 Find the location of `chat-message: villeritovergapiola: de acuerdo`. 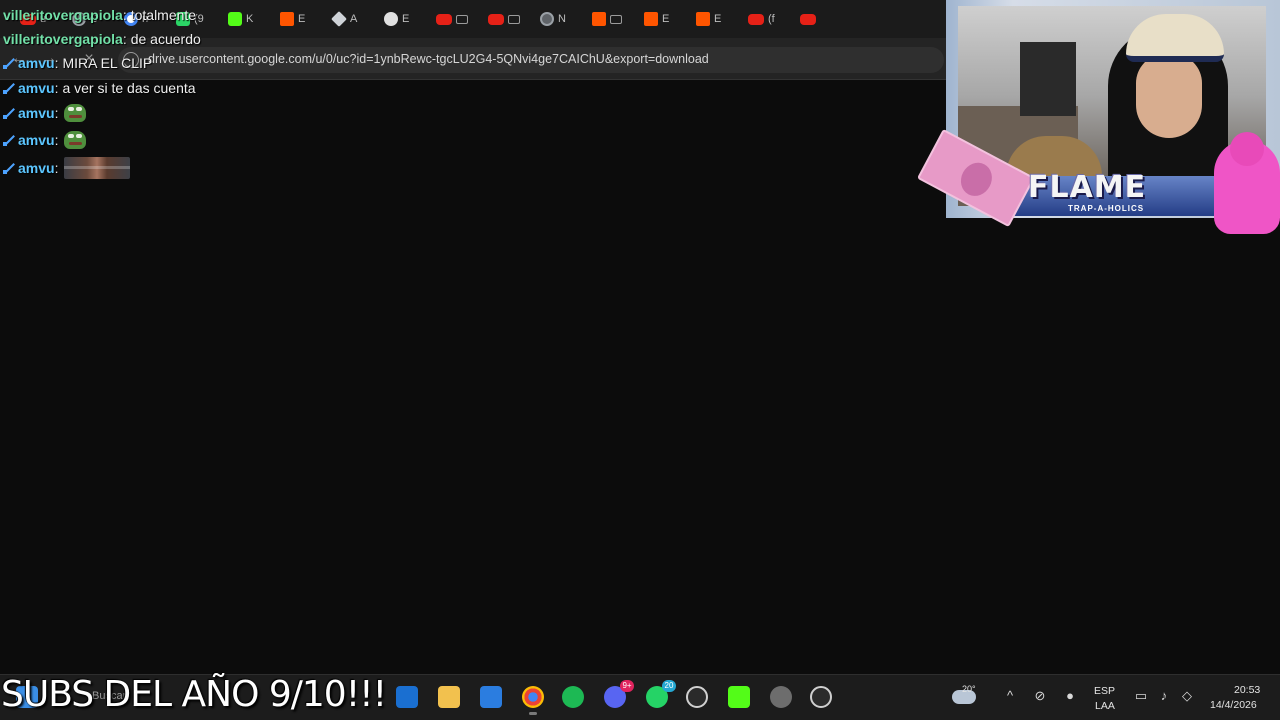

chat-message: villeritovergapiola: de acuerdo is located at coordinates (102, 39).